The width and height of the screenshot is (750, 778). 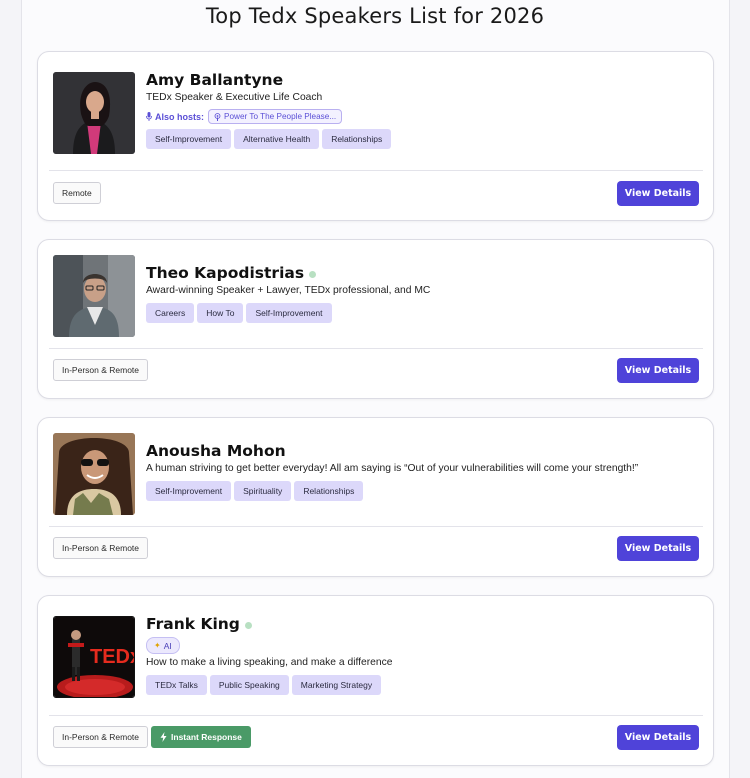 What do you see at coordinates (149, 116) in the screenshot?
I see `microphone-icon` at bounding box center [149, 116].